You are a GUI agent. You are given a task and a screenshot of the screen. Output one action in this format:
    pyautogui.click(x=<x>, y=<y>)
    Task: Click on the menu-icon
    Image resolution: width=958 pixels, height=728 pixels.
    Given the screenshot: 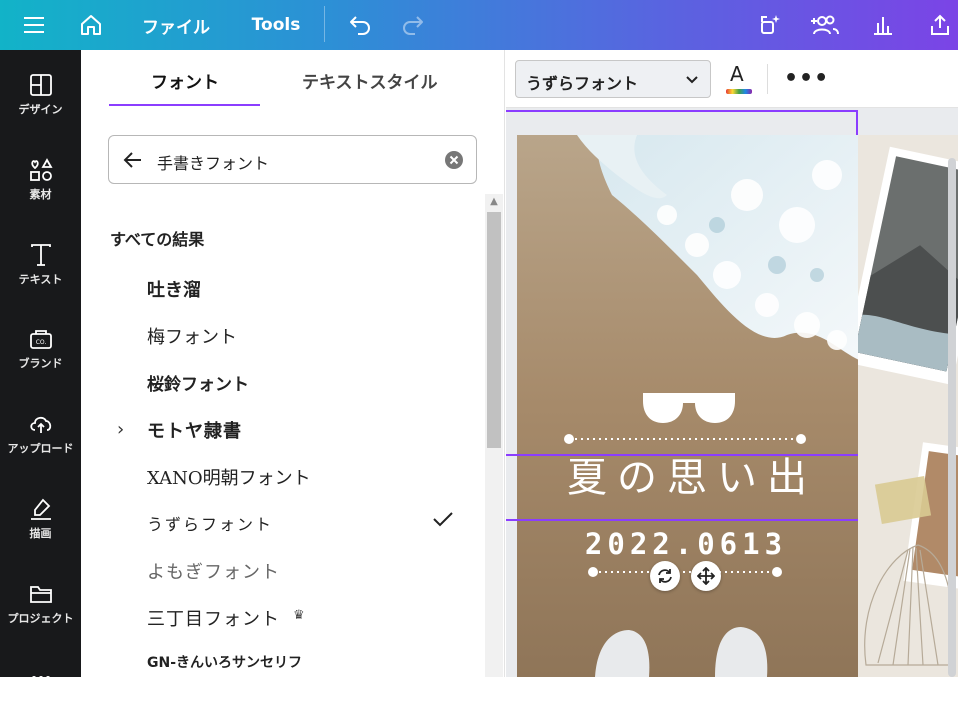 What is the action you would take?
    pyautogui.click(x=34, y=25)
    